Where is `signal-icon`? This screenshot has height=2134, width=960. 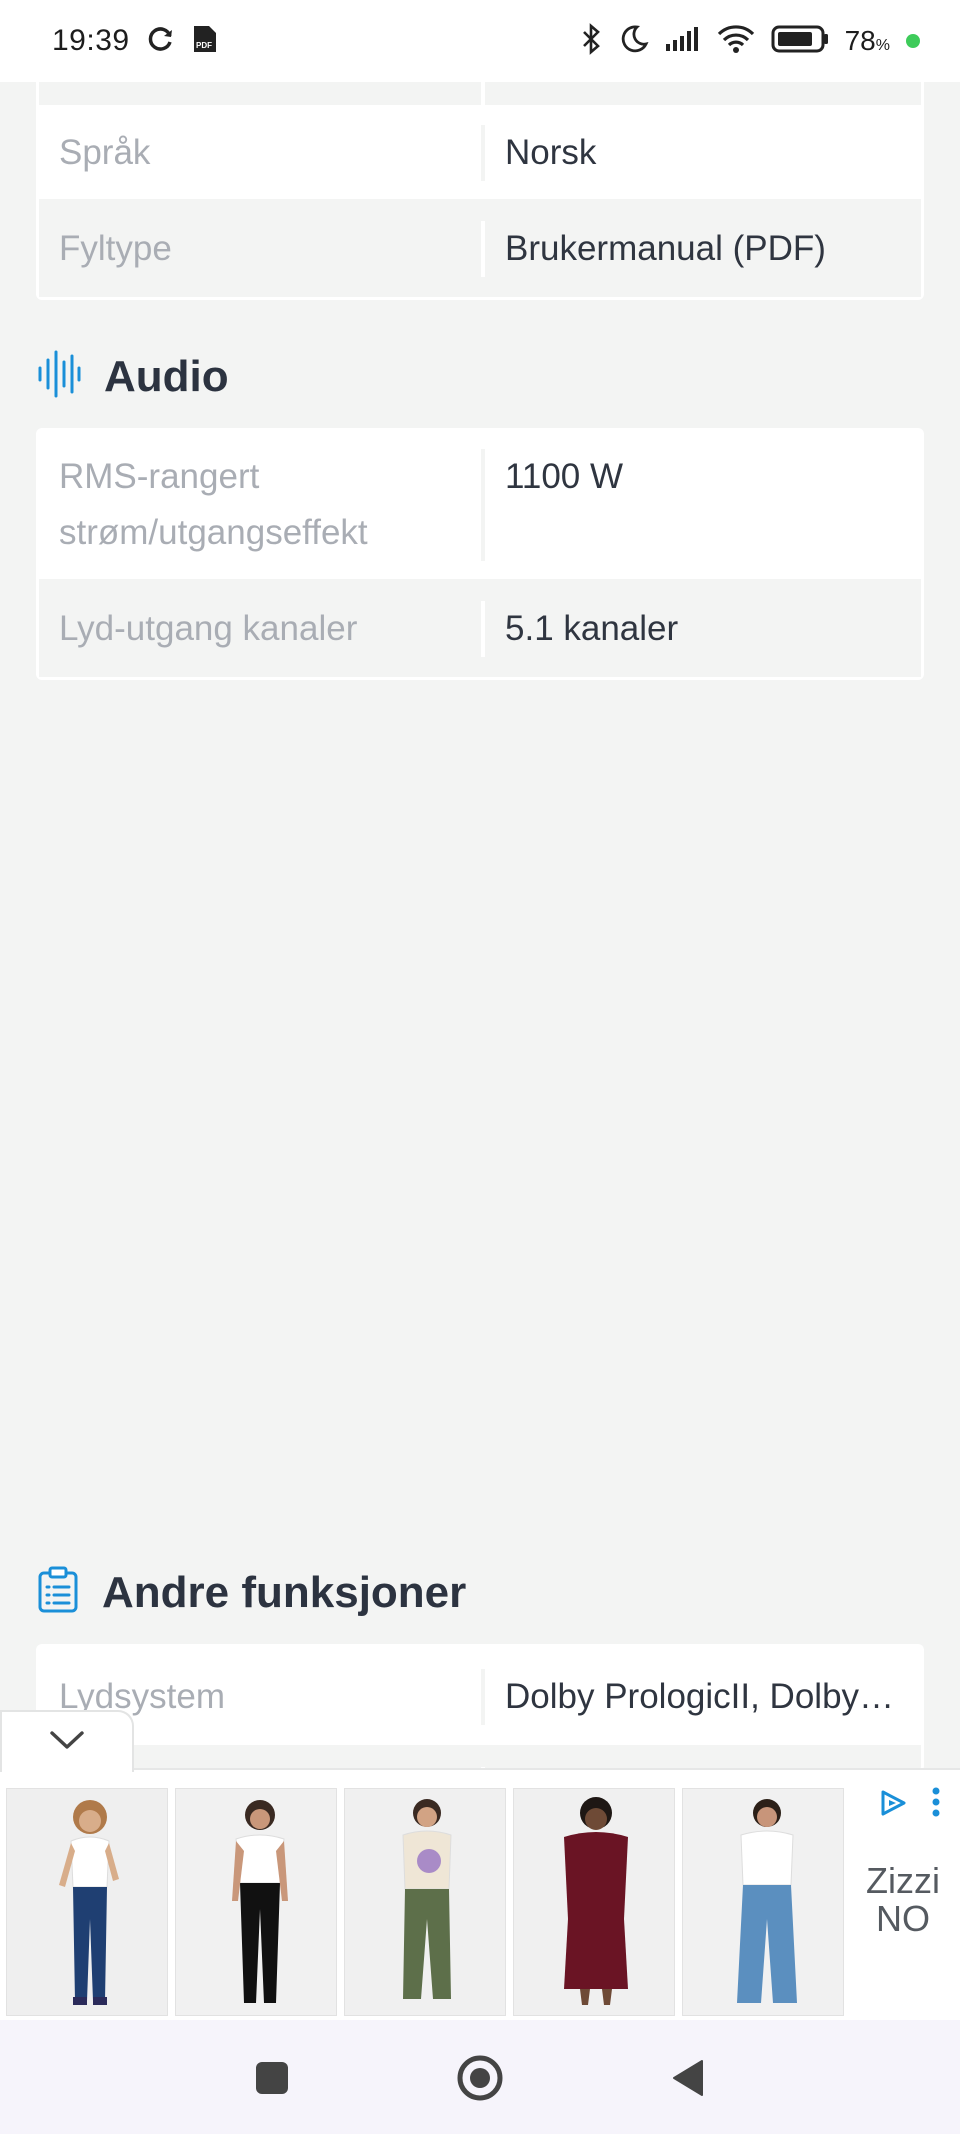 signal-icon is located at coordinates (683, 41).